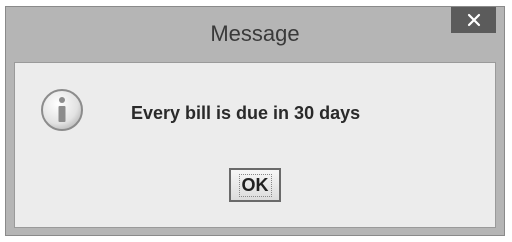 Image resolution: width=512 pixels, height=242 pixels. I want to click on ok-button: OK, so click(255, 185).